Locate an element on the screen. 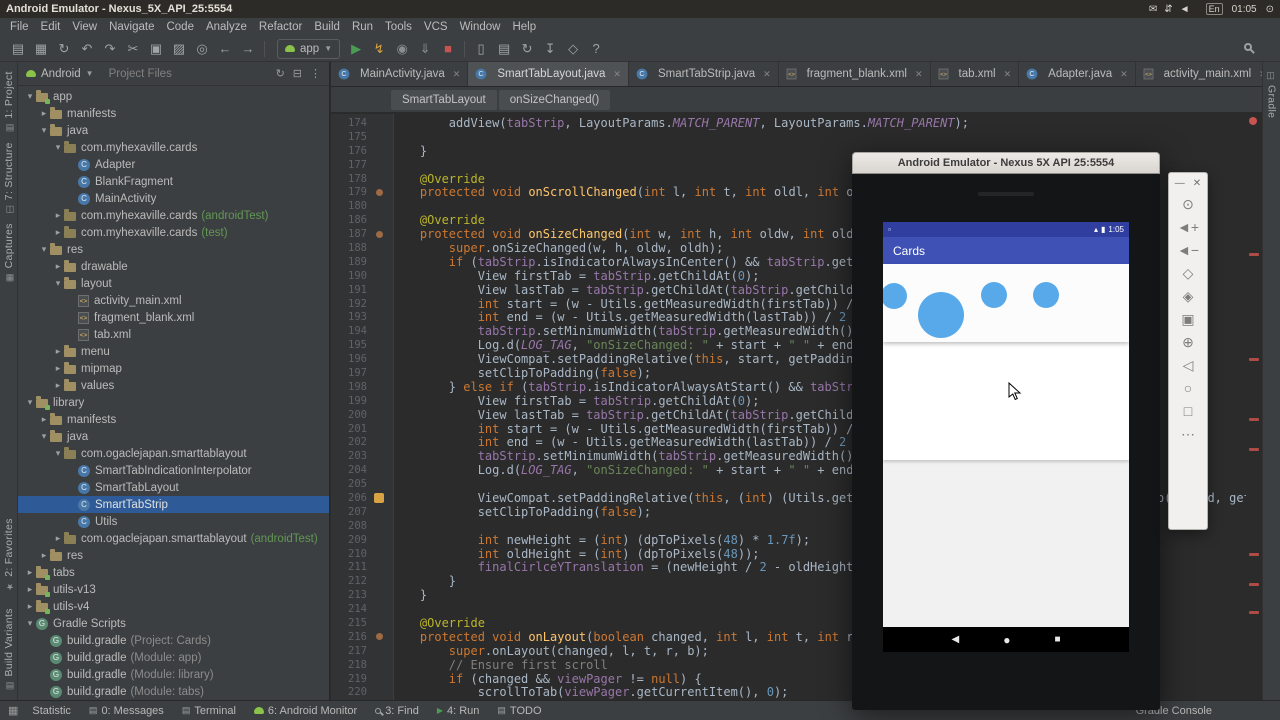 The width and height of the screenshot is (1280, 720). tool-button-captures: ▦ Captures is located at coordinates (9, 252).